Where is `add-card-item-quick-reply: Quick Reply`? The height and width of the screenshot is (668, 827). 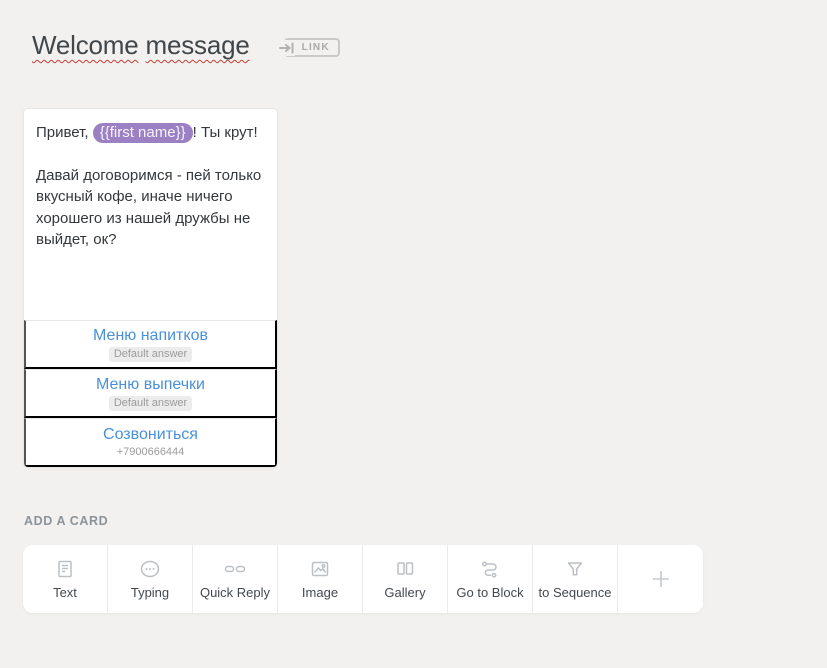 add-card-item-quick-reply: Quick Reply is located at coordinates (235, 579).